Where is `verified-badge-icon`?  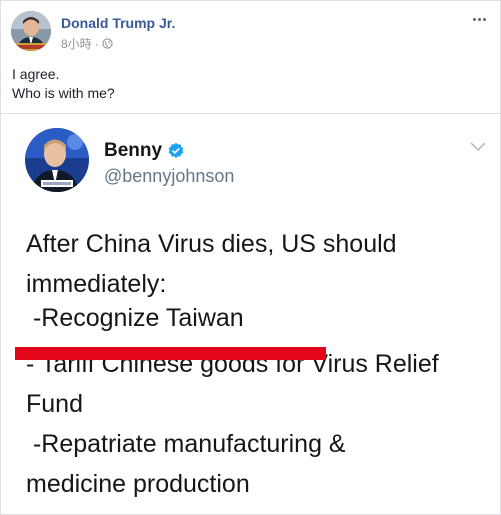 verified-badge-icon is located at coordinates (176, 150).